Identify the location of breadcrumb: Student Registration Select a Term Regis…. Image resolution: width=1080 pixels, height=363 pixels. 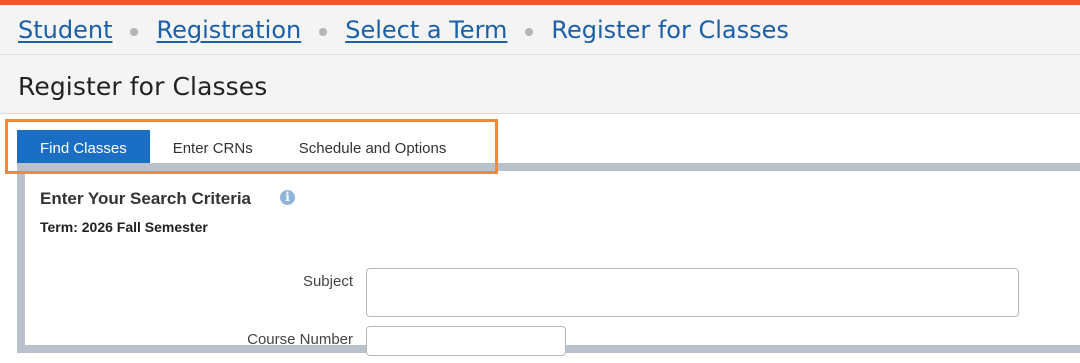
(403, 30).